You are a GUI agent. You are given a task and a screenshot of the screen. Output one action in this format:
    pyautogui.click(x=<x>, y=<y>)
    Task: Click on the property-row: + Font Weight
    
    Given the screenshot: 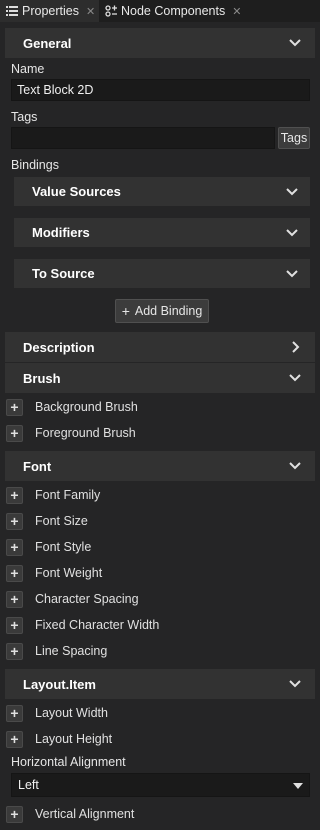 What is the action you would take?
    pyautogui.click(x=54, y=573)
    